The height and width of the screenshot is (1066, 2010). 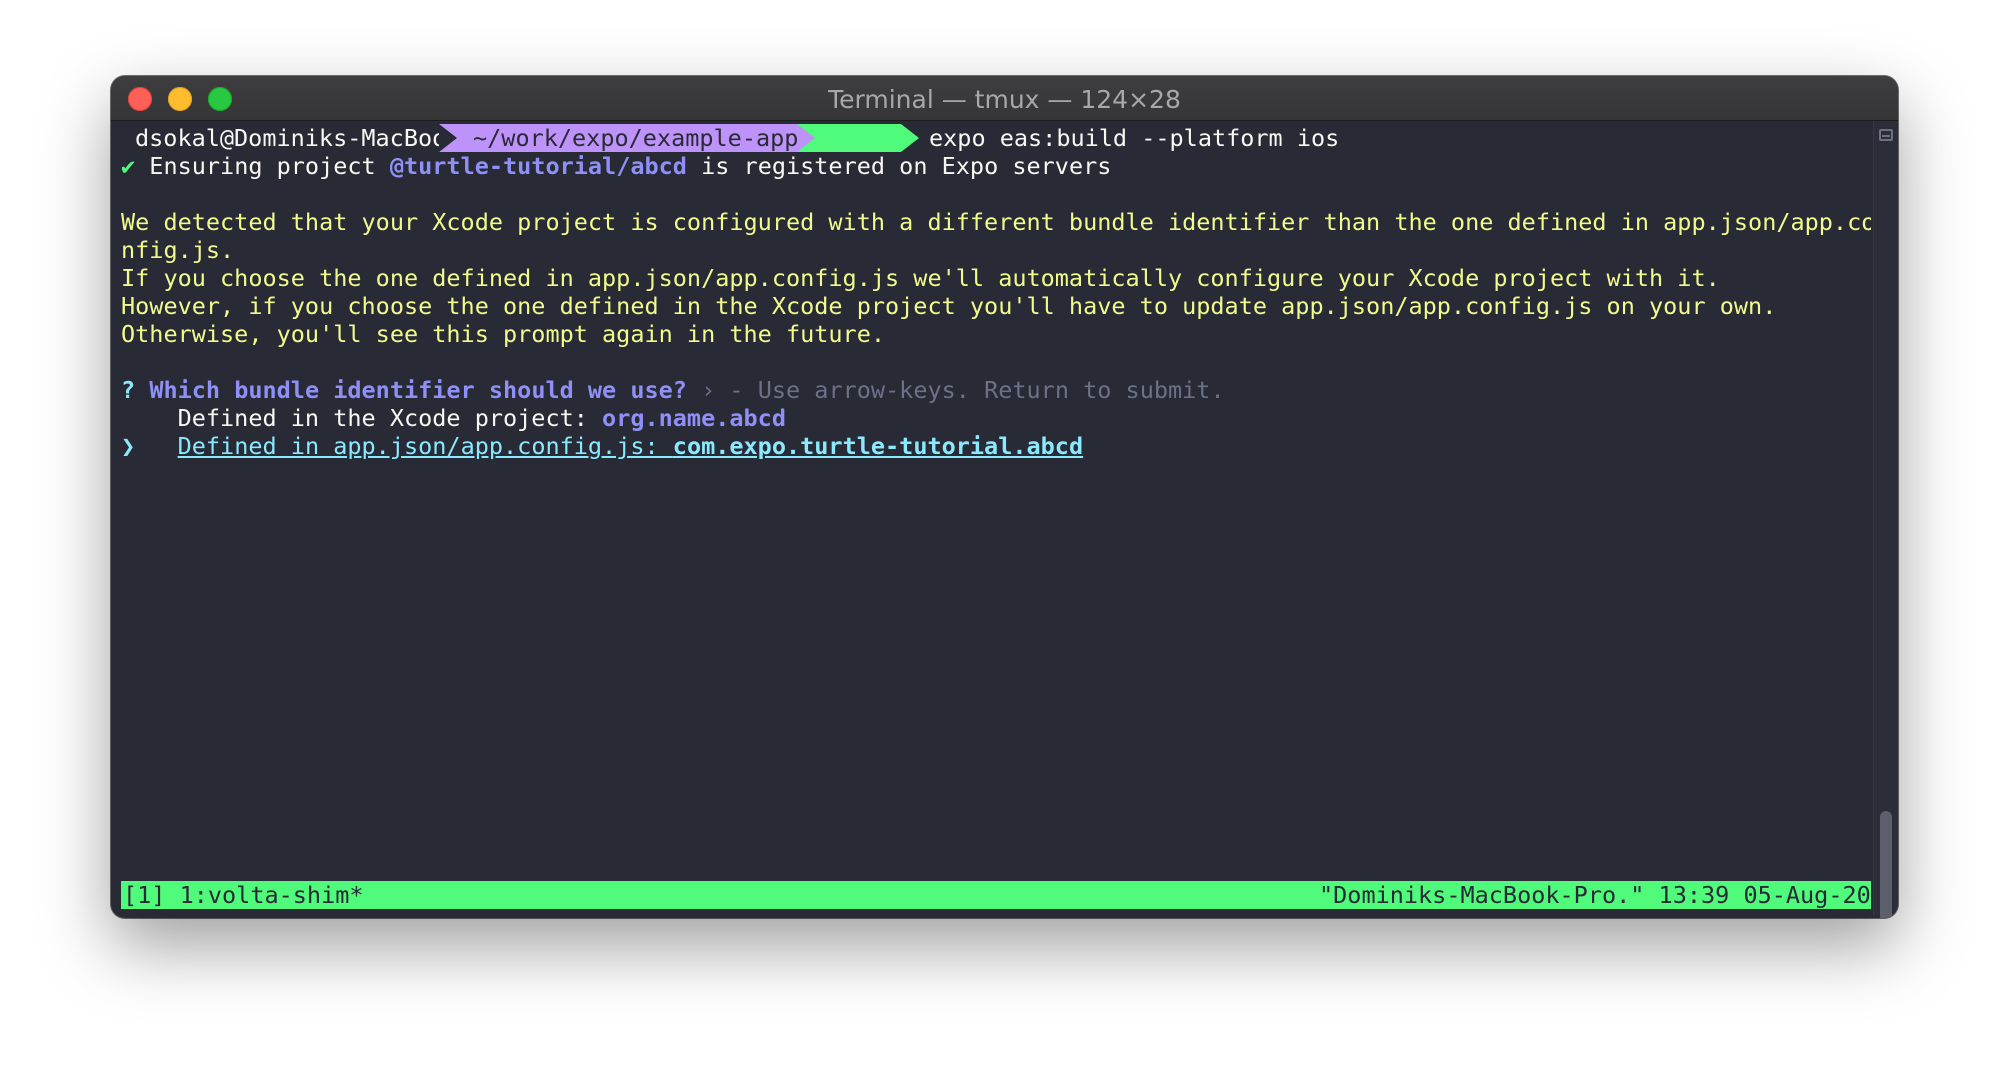 I want to click on ensuring-suffix: is registered on Expo servers, so click(x=899, y=166).